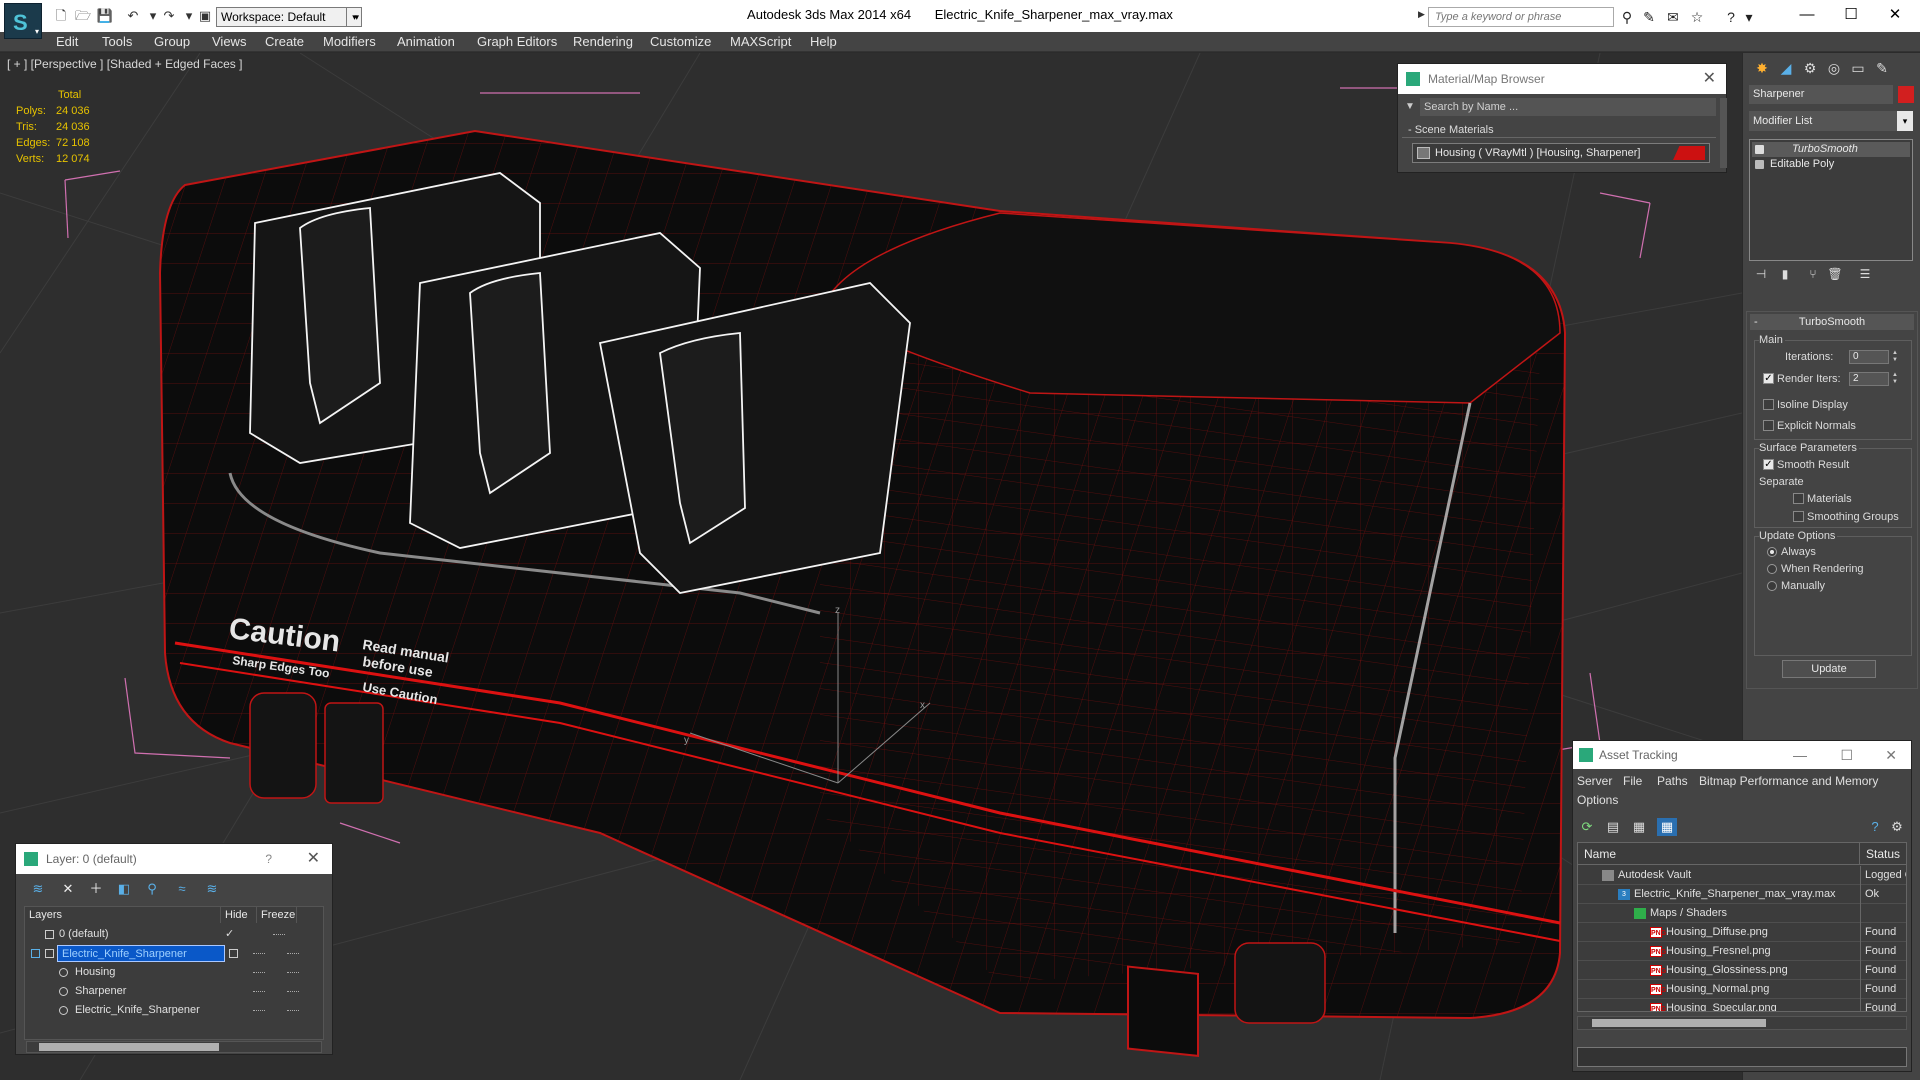  What do you see at coordinates (1649, 17) in the screenshot?
I see `tools-icon: ✎` at bounding box center [1649, 17].